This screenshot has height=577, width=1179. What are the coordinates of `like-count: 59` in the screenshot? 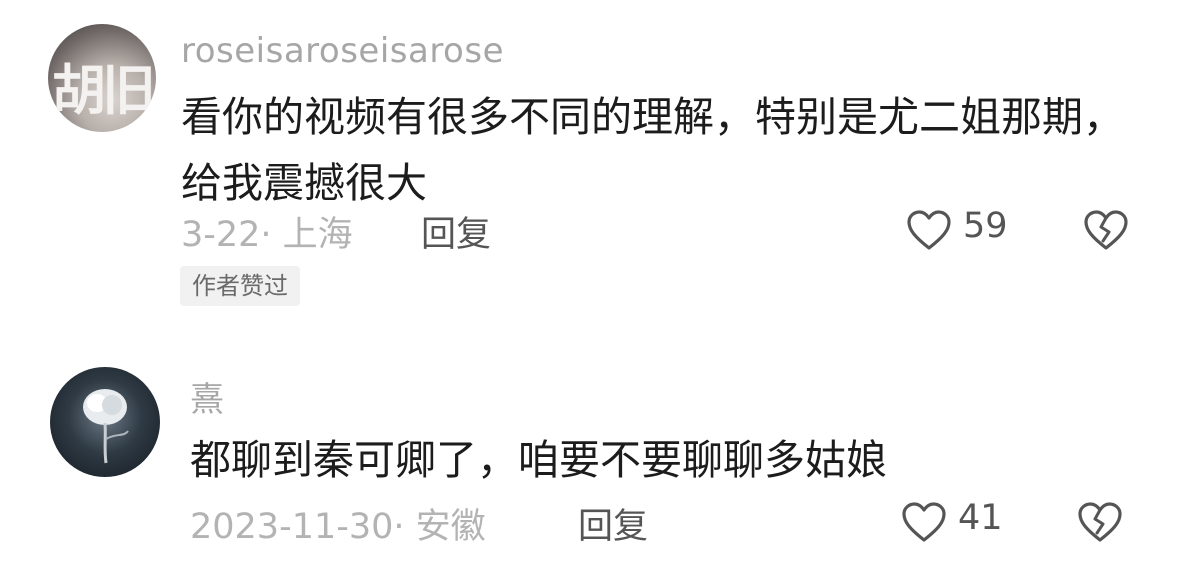 It's located at (985, 226).